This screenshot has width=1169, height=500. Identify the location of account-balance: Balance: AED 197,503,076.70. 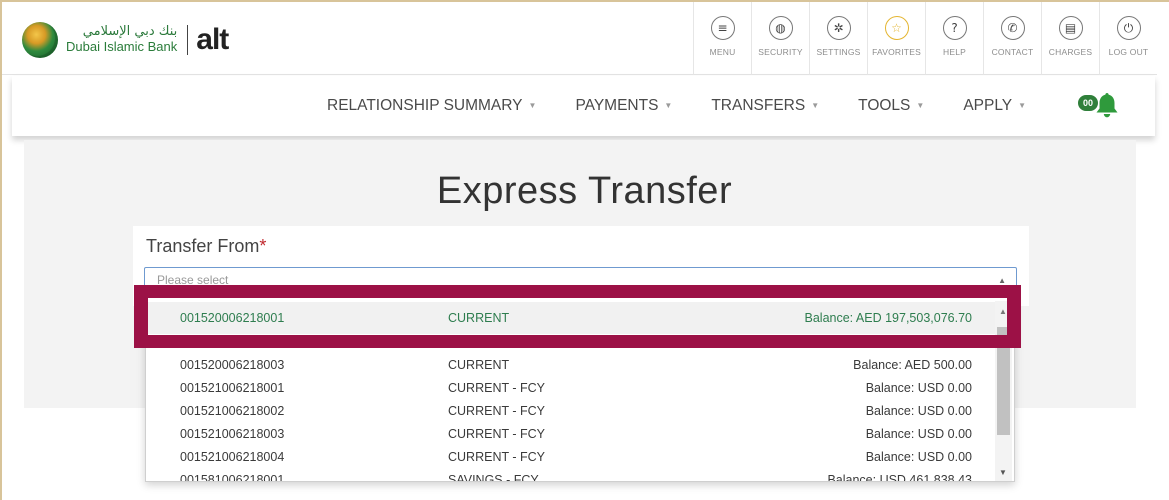
(888, 318).